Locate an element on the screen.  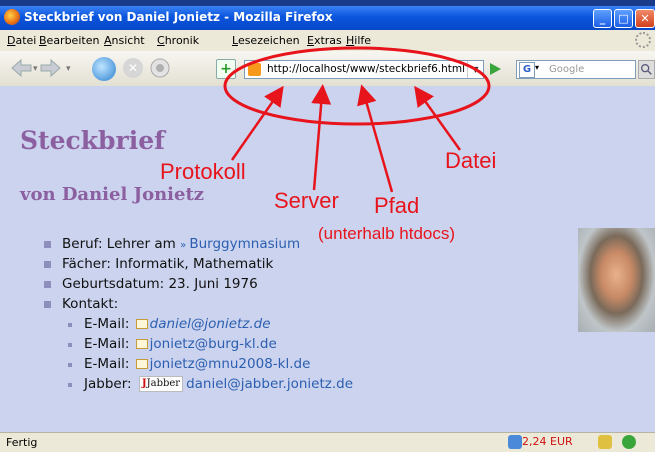
back-arrow-icon is located at coordinates (21, 68).